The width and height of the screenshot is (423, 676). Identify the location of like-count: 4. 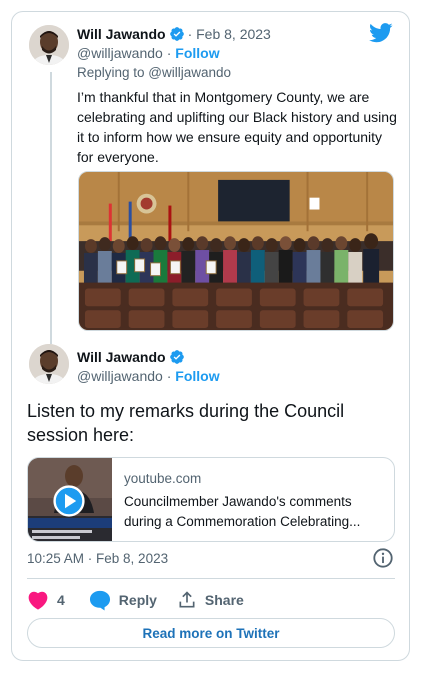
(61, 600).